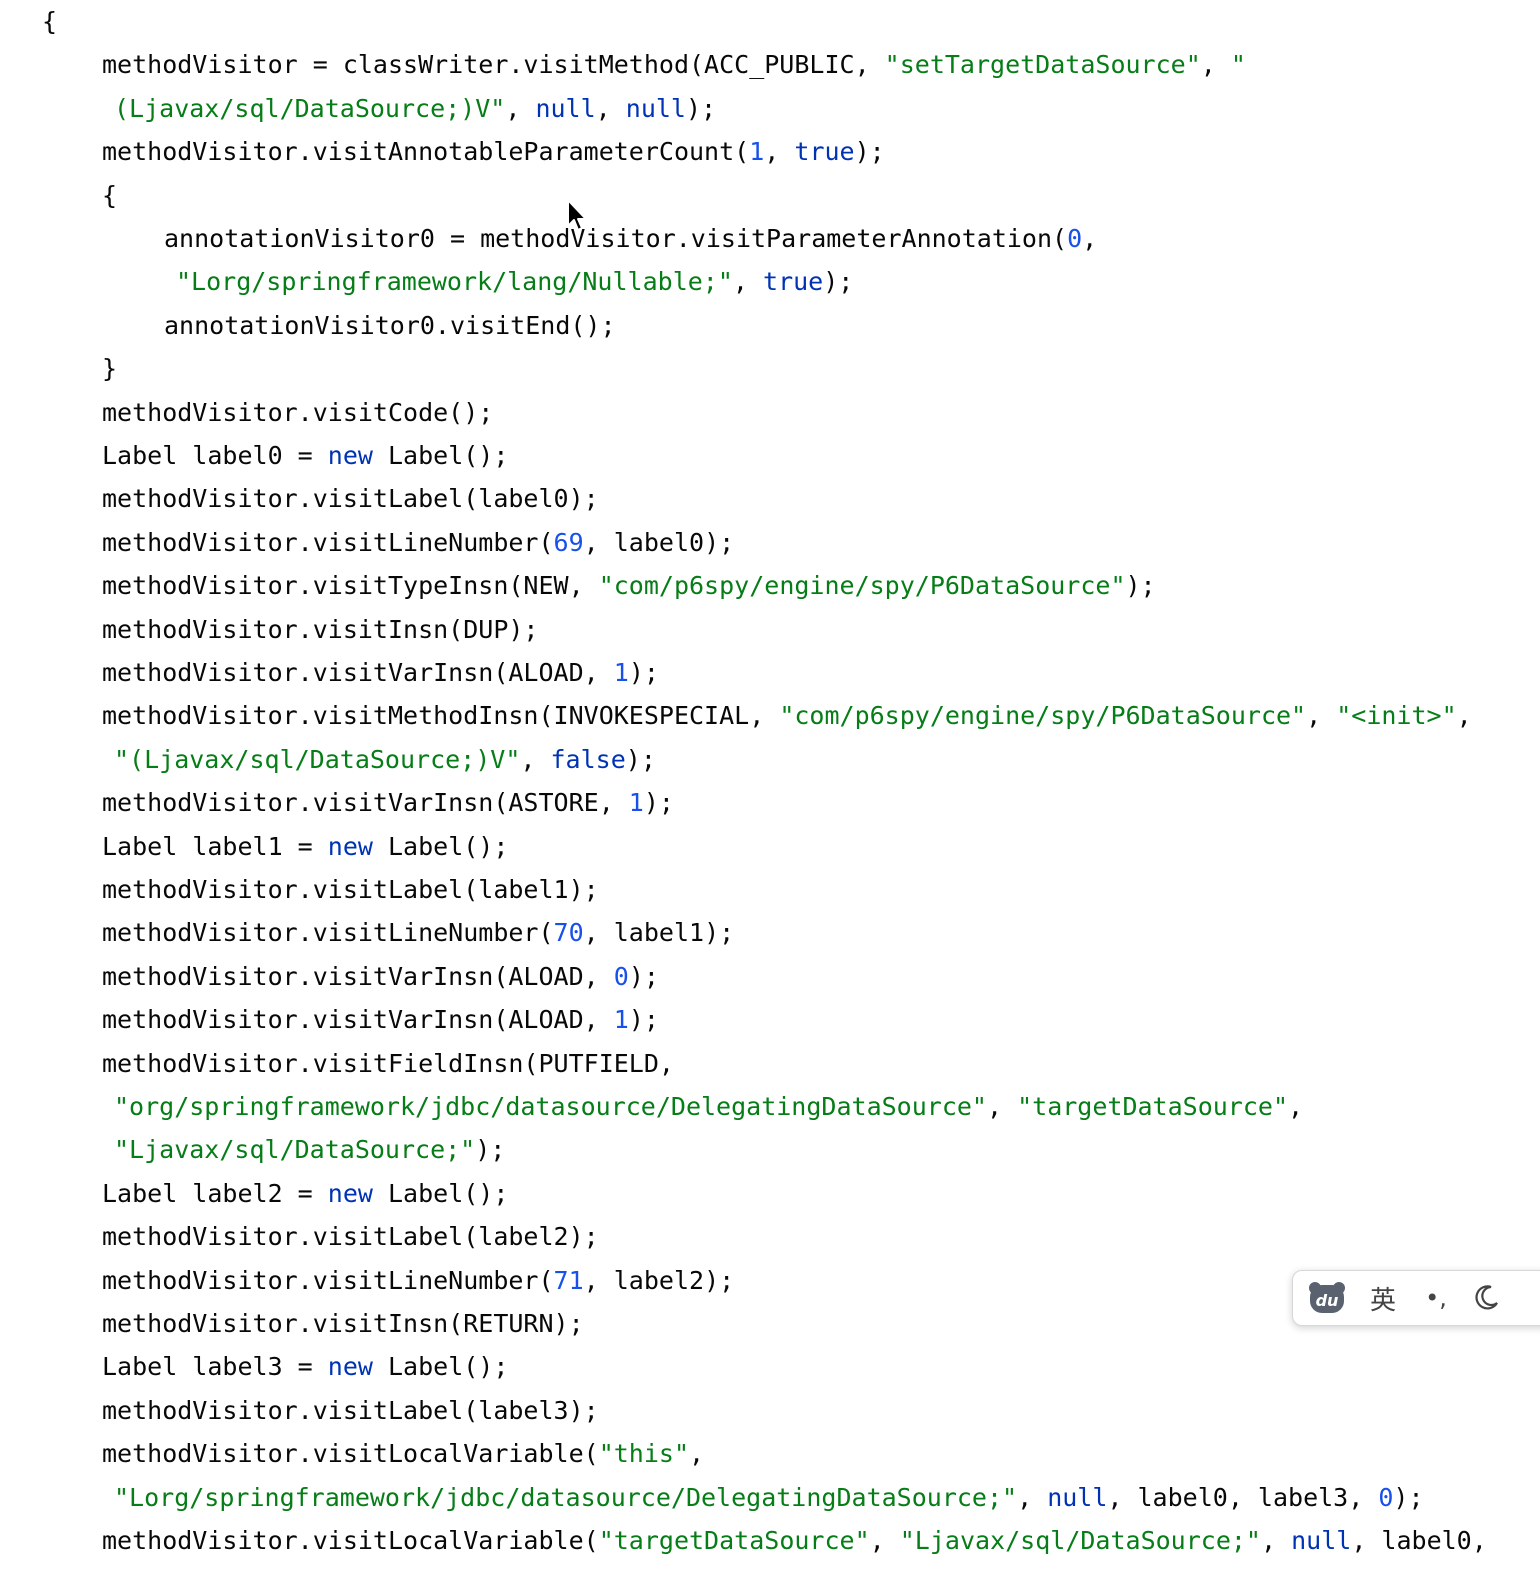 Image resolution: width=1540 pixels, height=1590 pixels. Describe the element at coordinates (1416, 1298) in the screenshot. I see `ime-toolbar: du 英 •,` at that location.